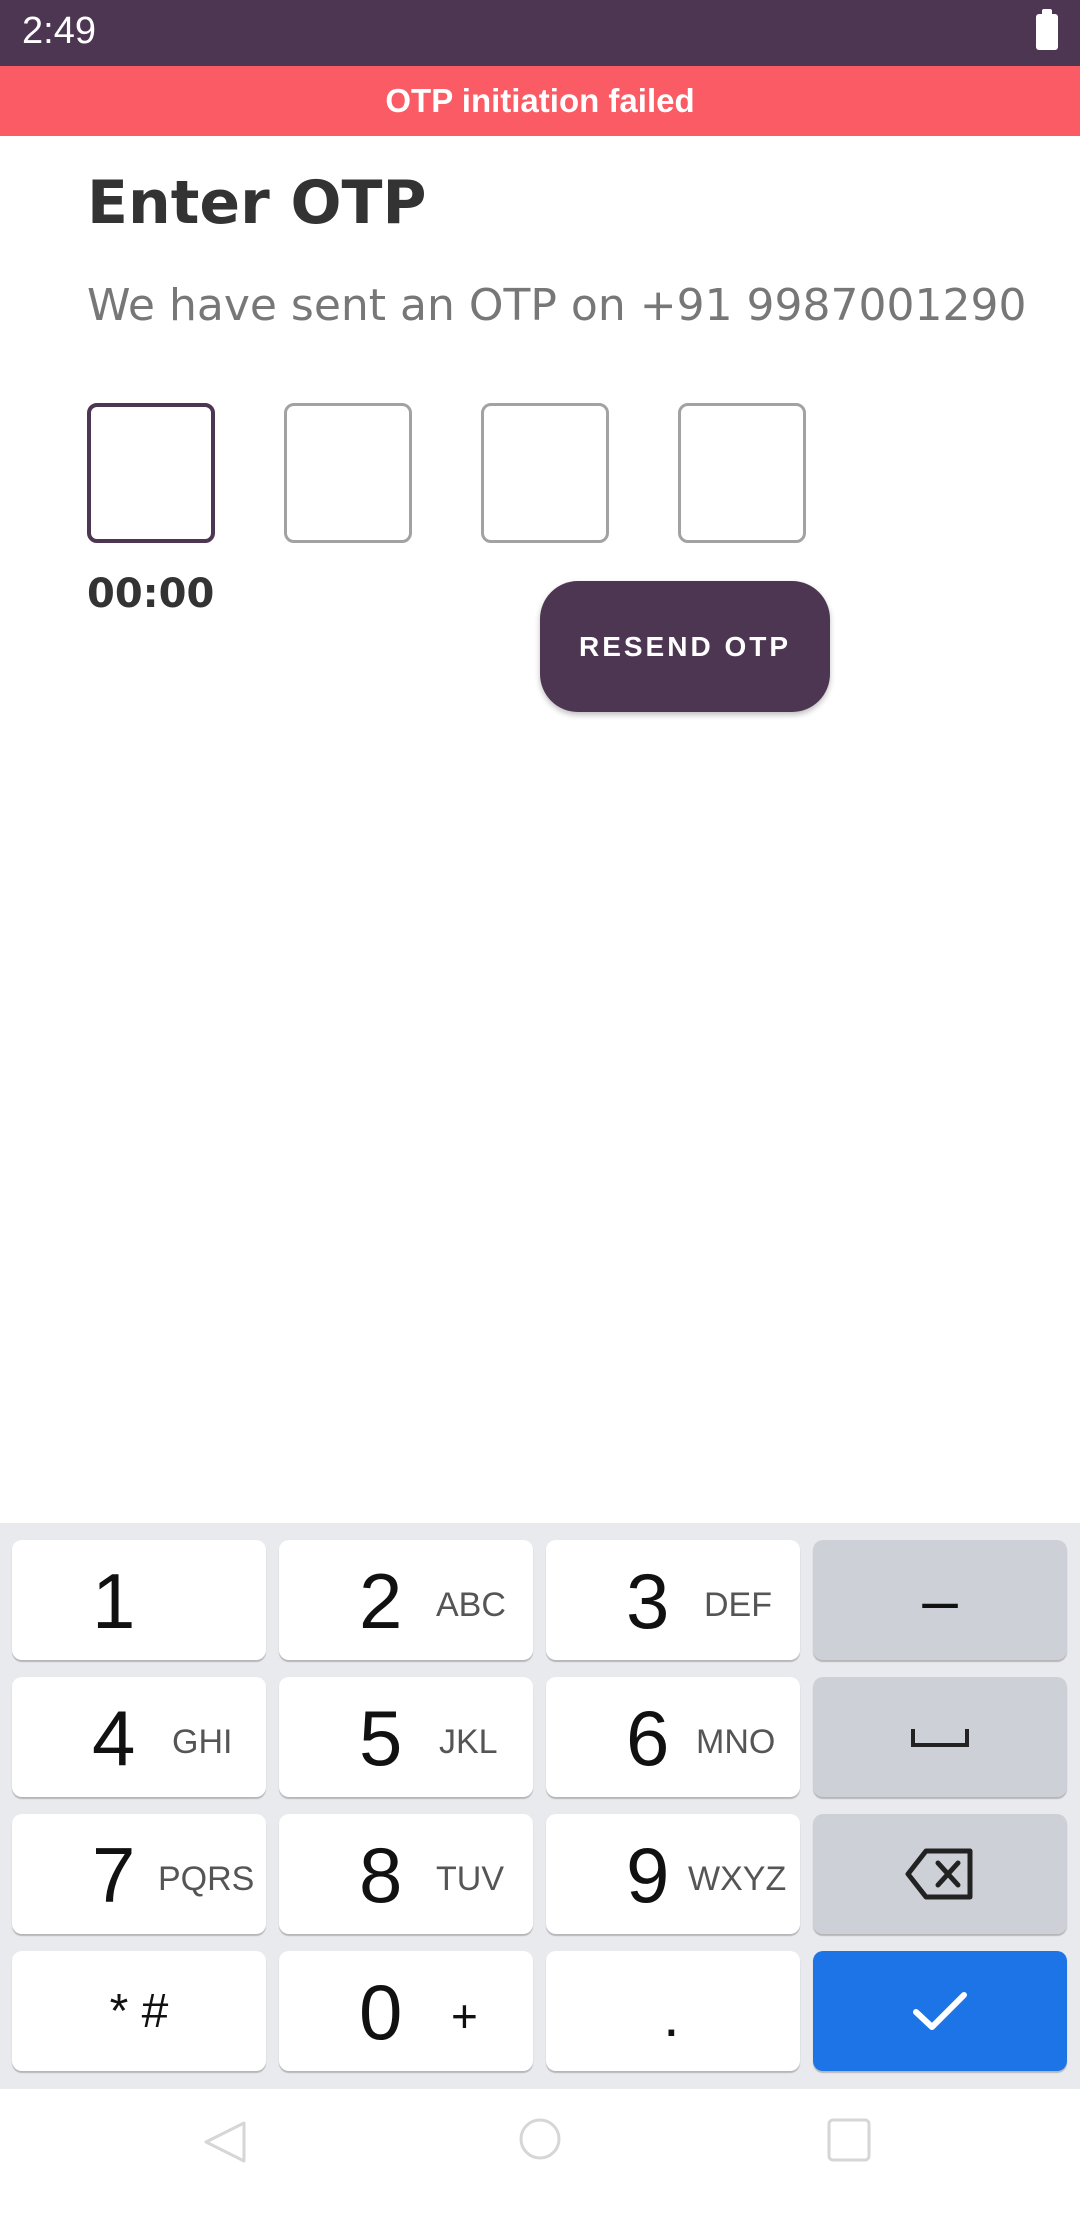 The width and height of the screenshot is (1080, 2220). What do you see at coordinates (381, 2012) in the screenshot?
I see `key-digit: 0` at bounding box center [381, 2012].